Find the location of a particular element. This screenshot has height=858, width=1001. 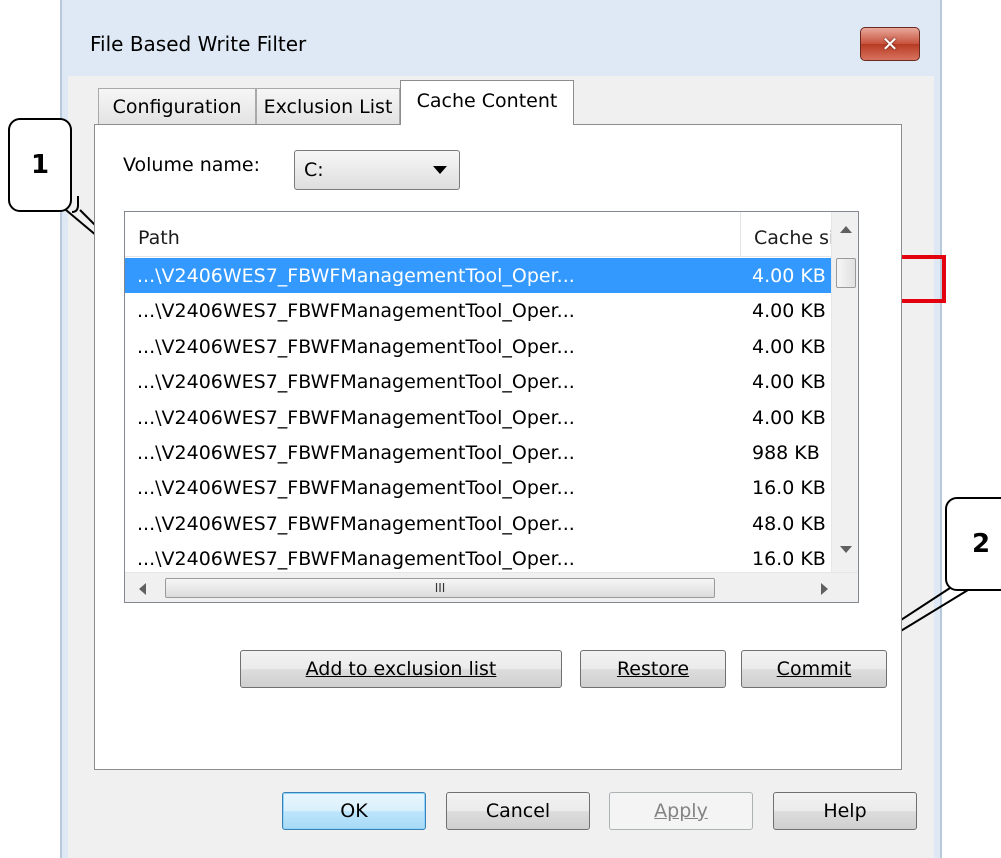

window-title: File Based Write Filter is located at coordinates (198, 44).